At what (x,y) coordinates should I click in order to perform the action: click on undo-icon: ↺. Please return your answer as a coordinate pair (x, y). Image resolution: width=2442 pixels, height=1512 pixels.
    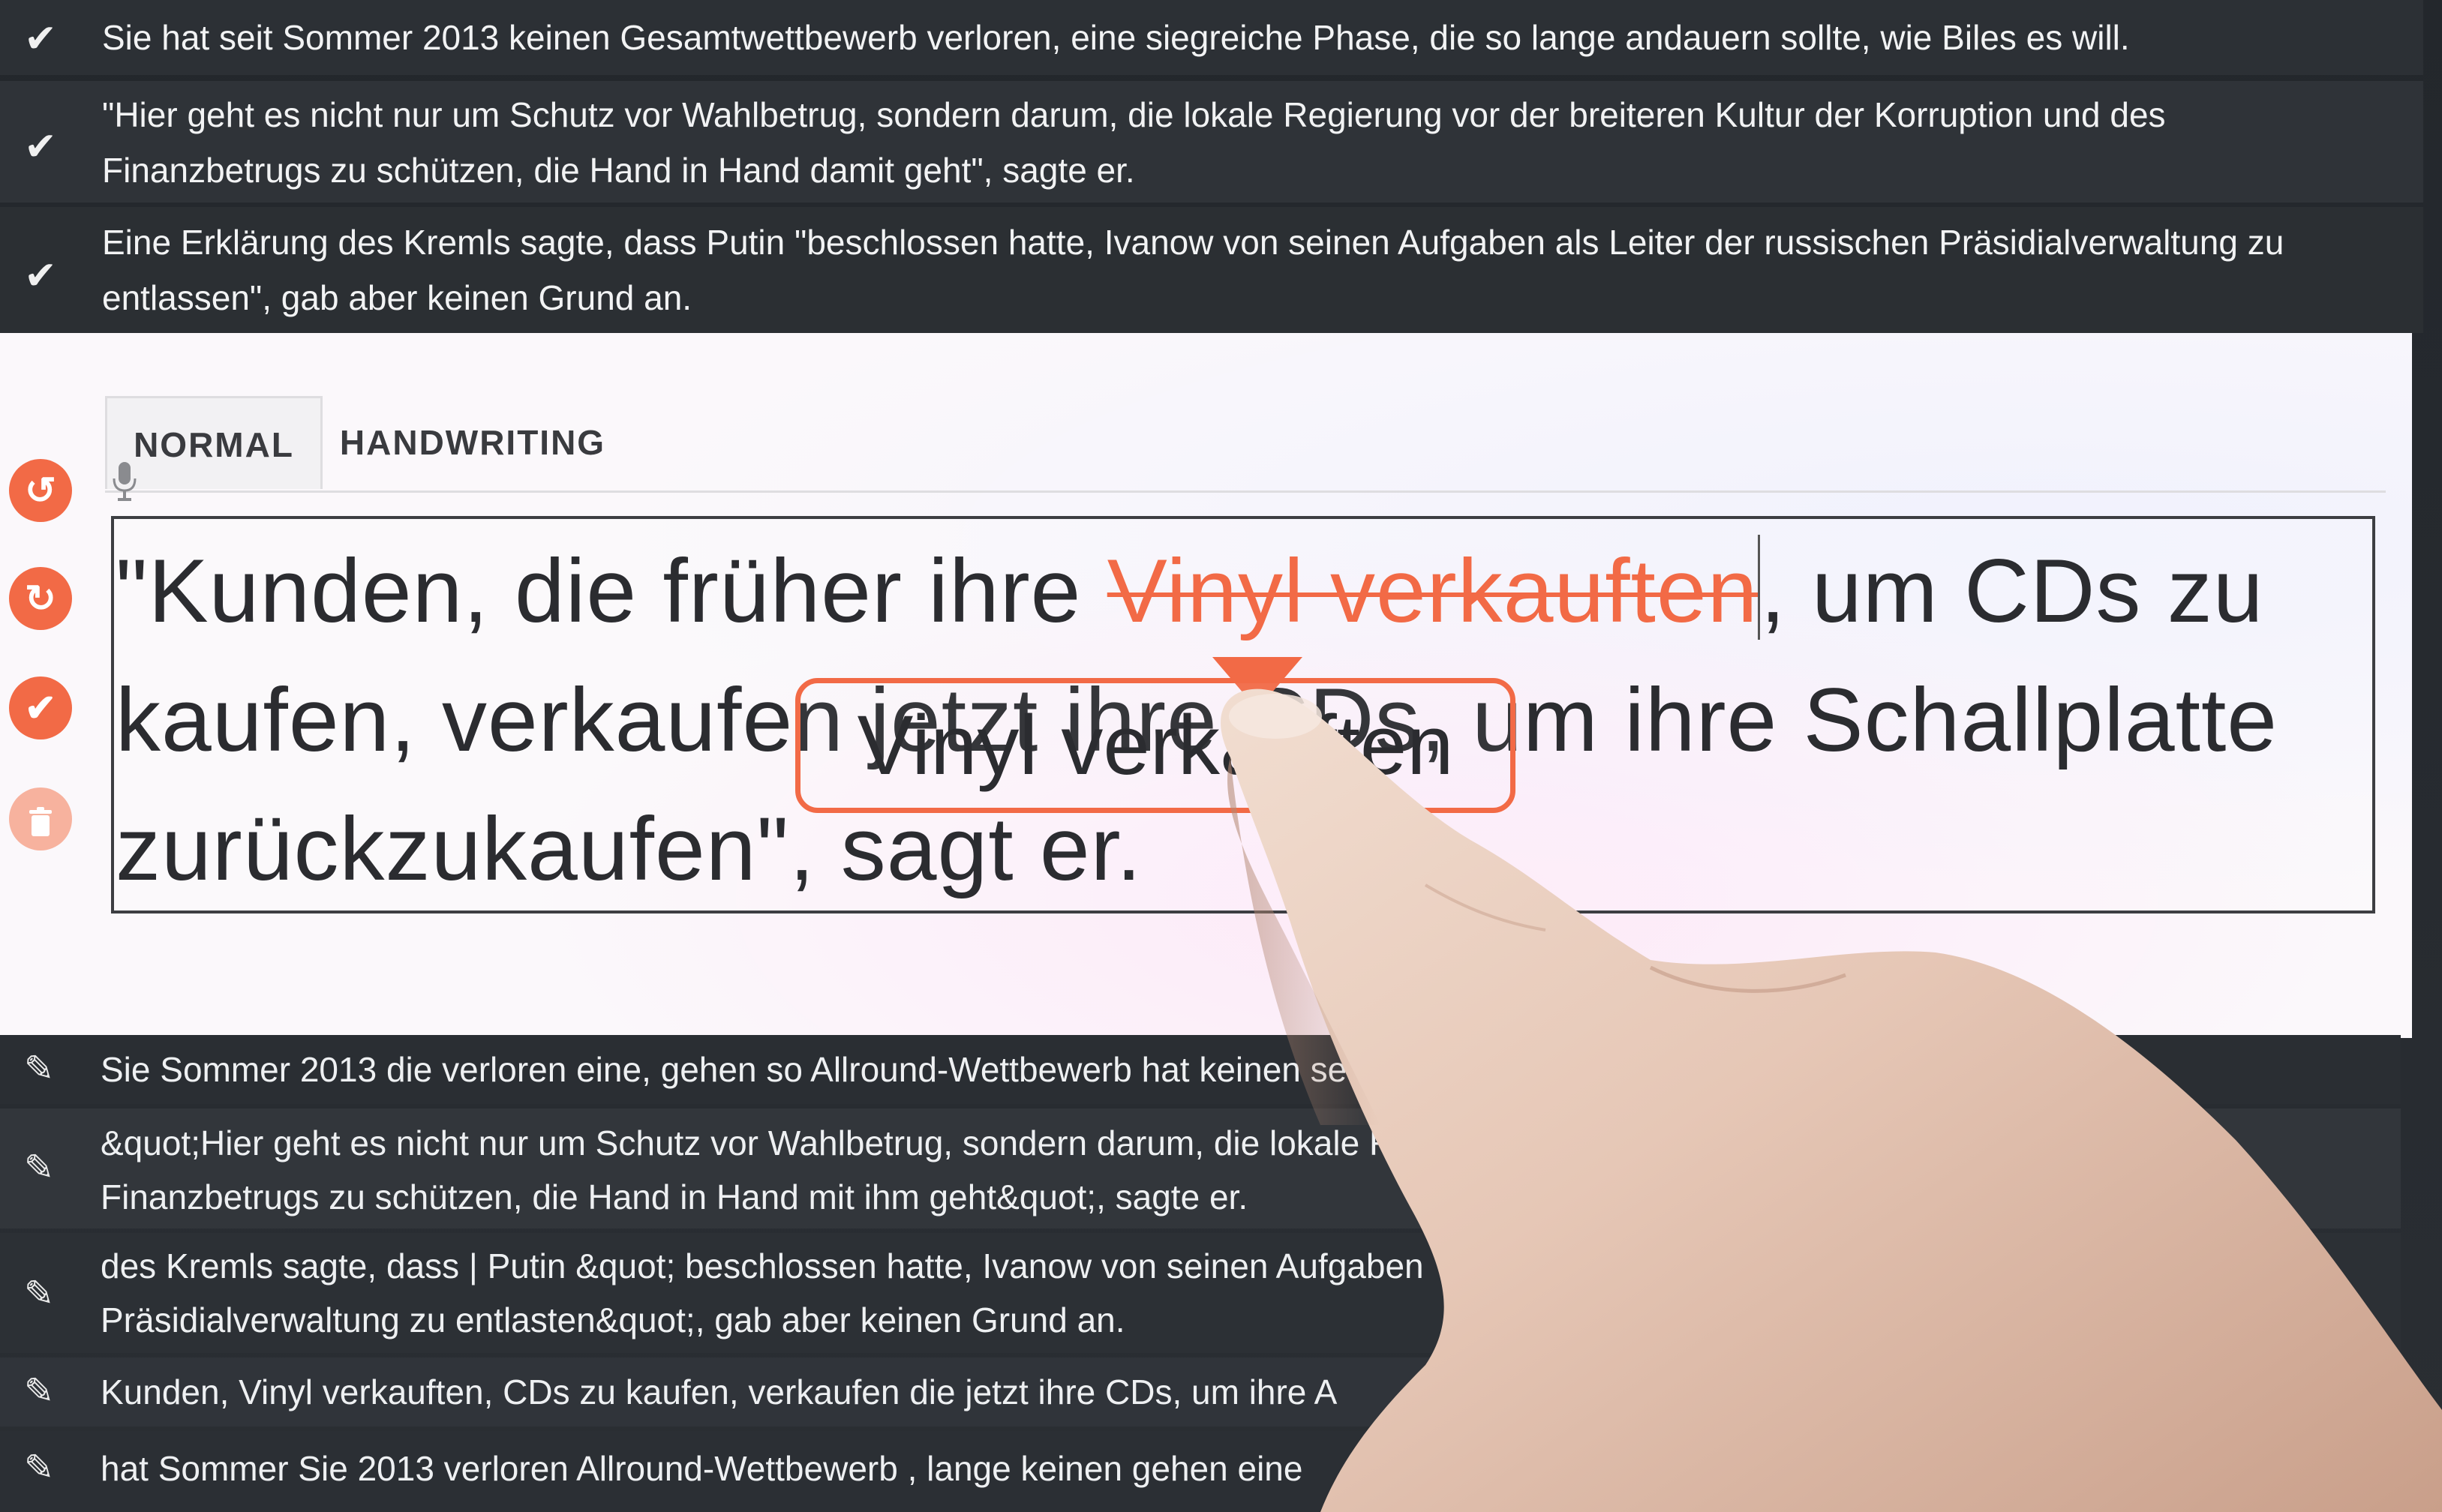
    Looking at the image, I should click on (40, 491).